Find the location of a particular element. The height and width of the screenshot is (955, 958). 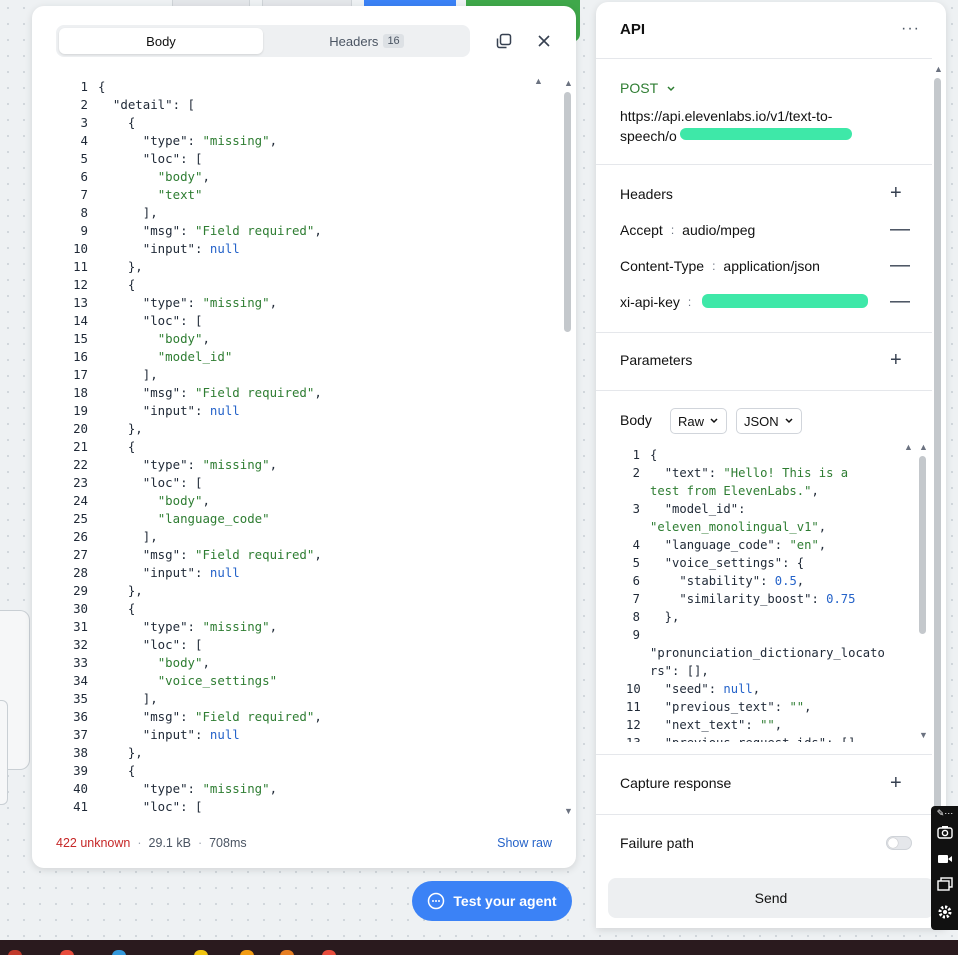

tab-headers: Headers 16 is located at coordinates (366, 41).